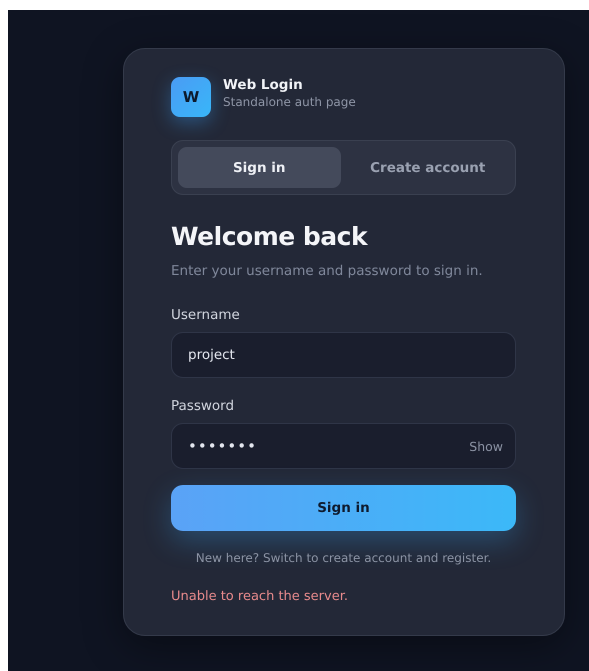 This screenshot has height=671, width=589. What do you see at coordinates (191, 97) in the screenshot?
I see `logo-icon: W` at bounding box center [191, 97].